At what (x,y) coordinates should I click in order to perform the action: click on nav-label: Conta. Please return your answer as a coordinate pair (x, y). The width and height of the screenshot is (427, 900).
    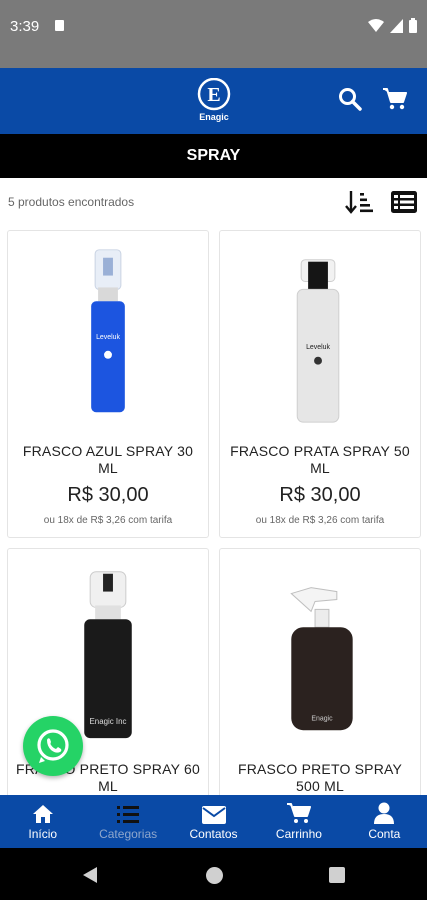
    Looking at the image, I should click on (384, 834).